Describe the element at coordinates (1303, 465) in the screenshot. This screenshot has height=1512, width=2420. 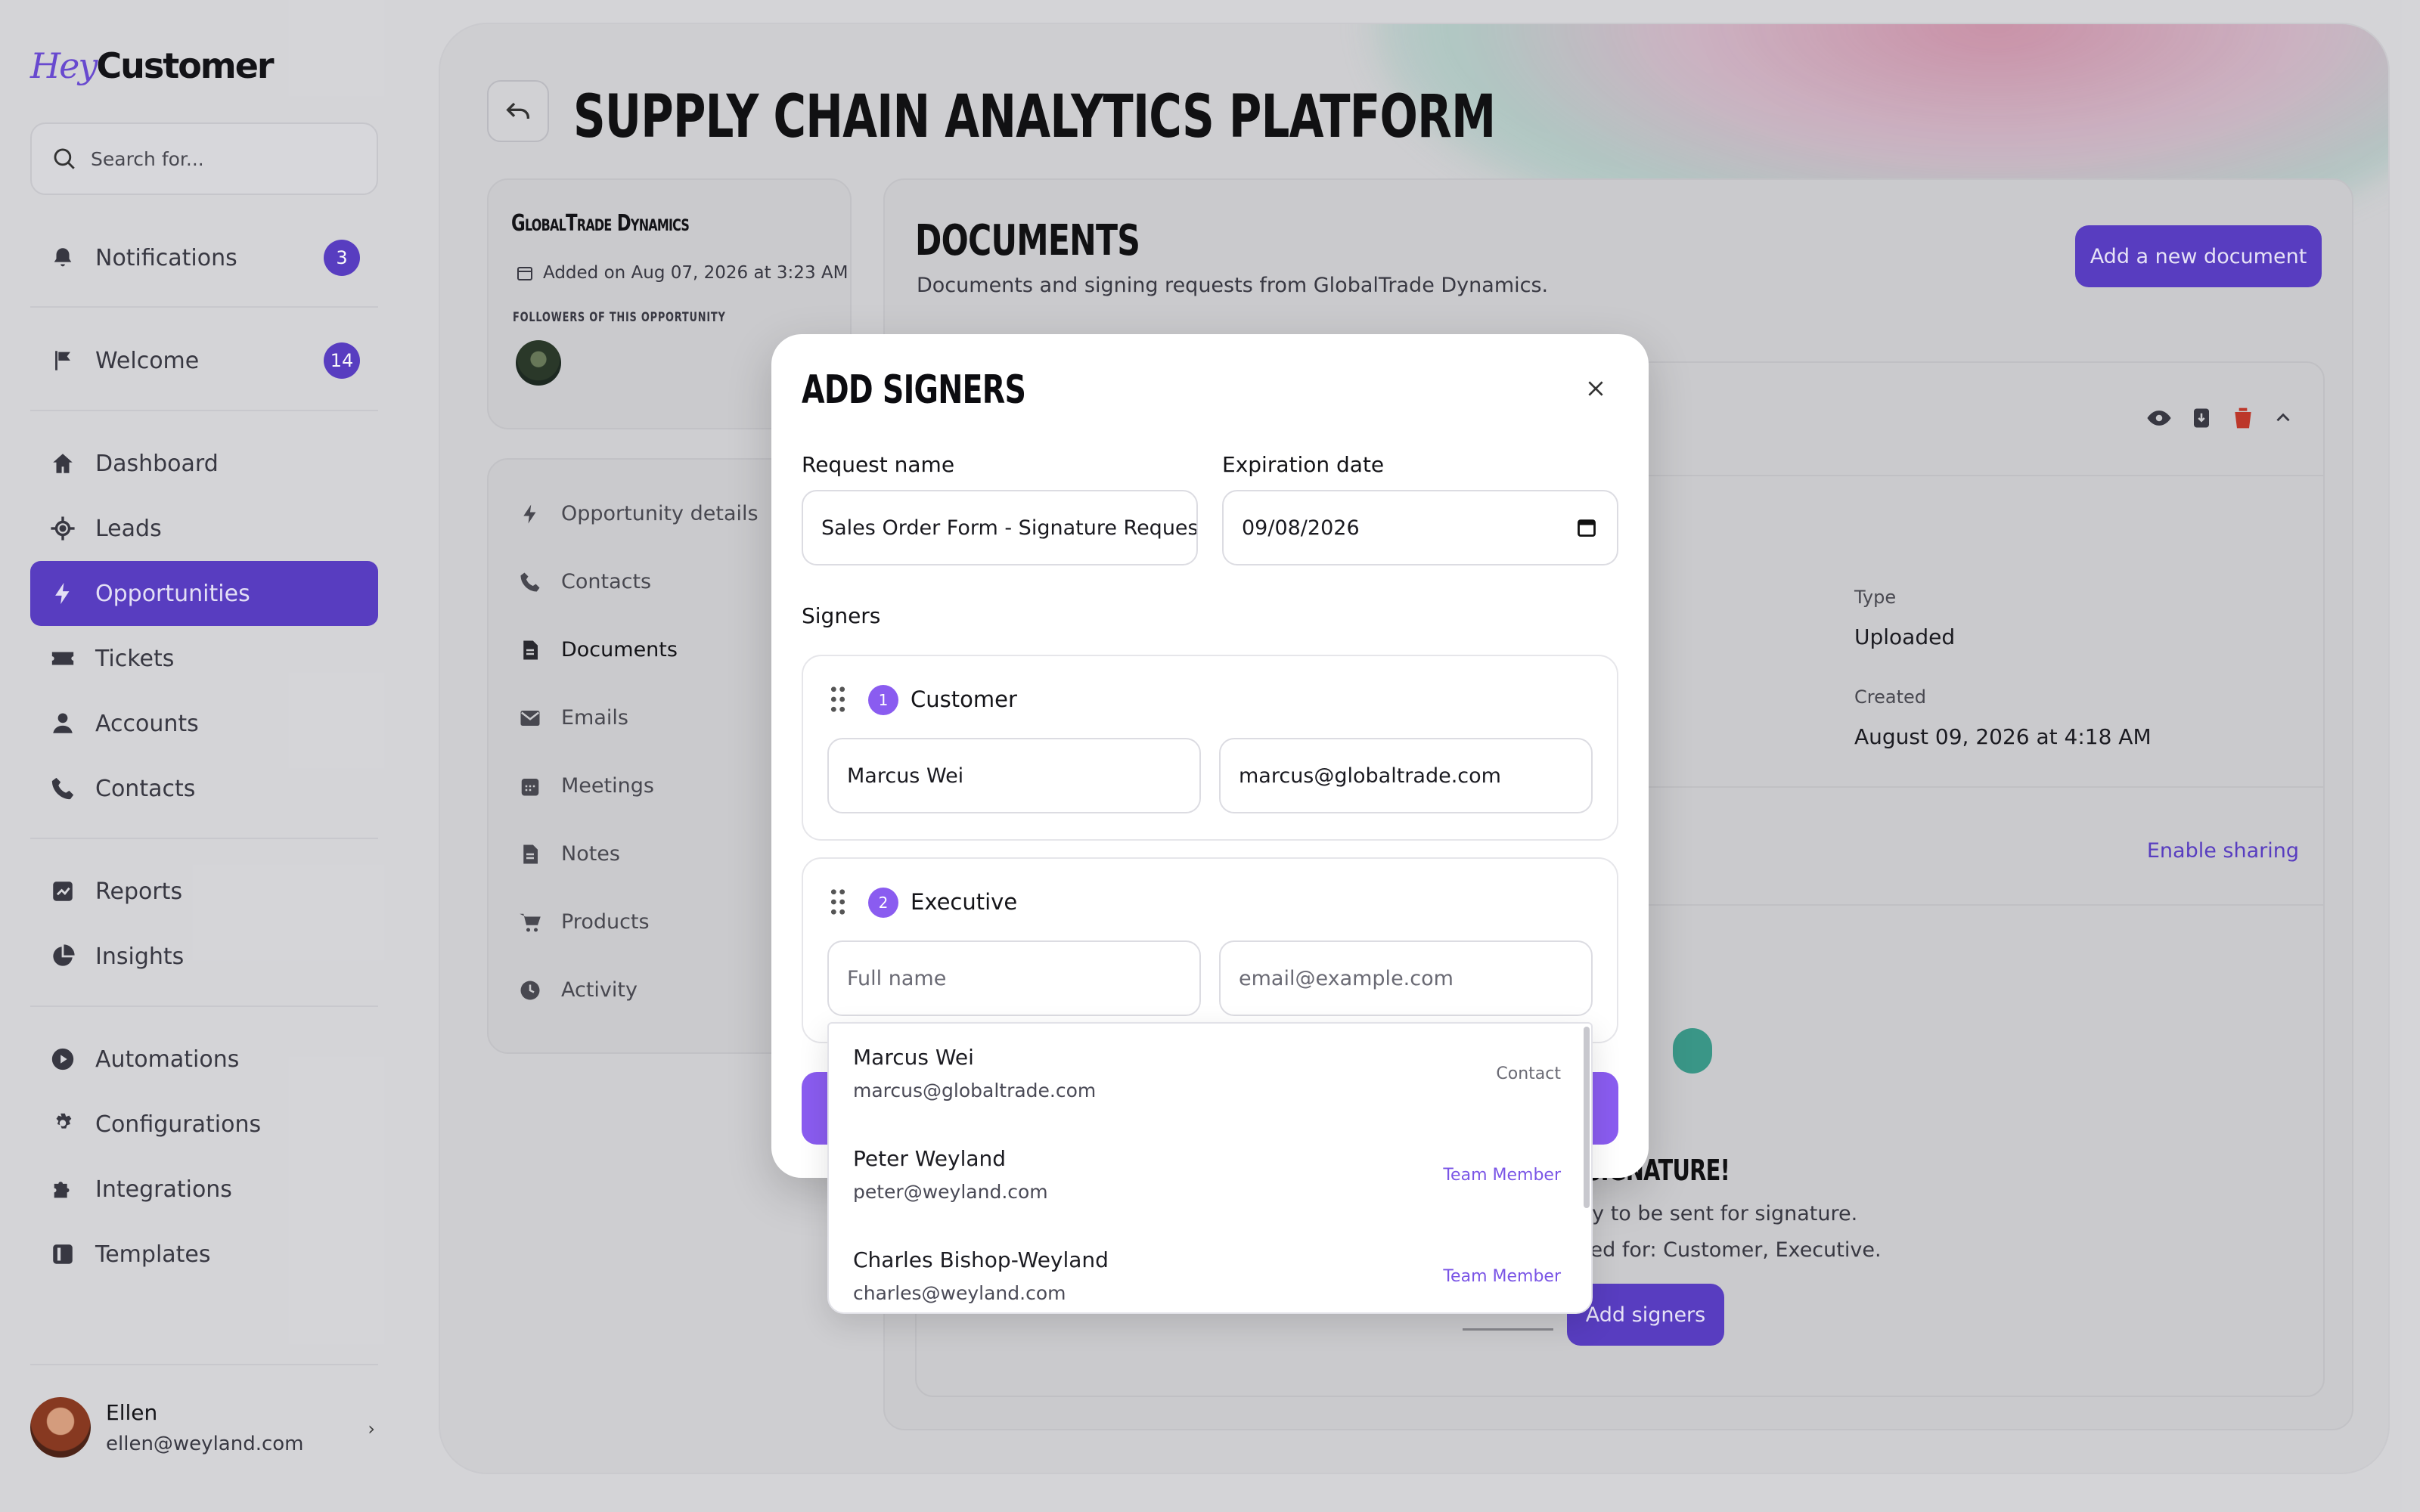
I see `expiration-date-label: Expiration date` at that location.